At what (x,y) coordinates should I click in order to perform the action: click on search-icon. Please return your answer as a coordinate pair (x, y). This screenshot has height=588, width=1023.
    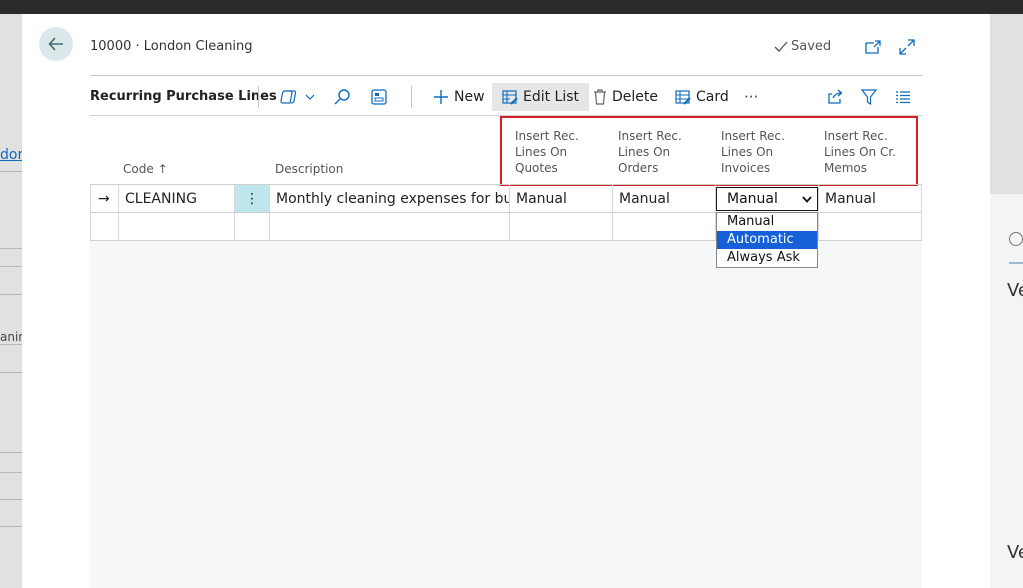
    Looking at the image, I should click on (342, 97).